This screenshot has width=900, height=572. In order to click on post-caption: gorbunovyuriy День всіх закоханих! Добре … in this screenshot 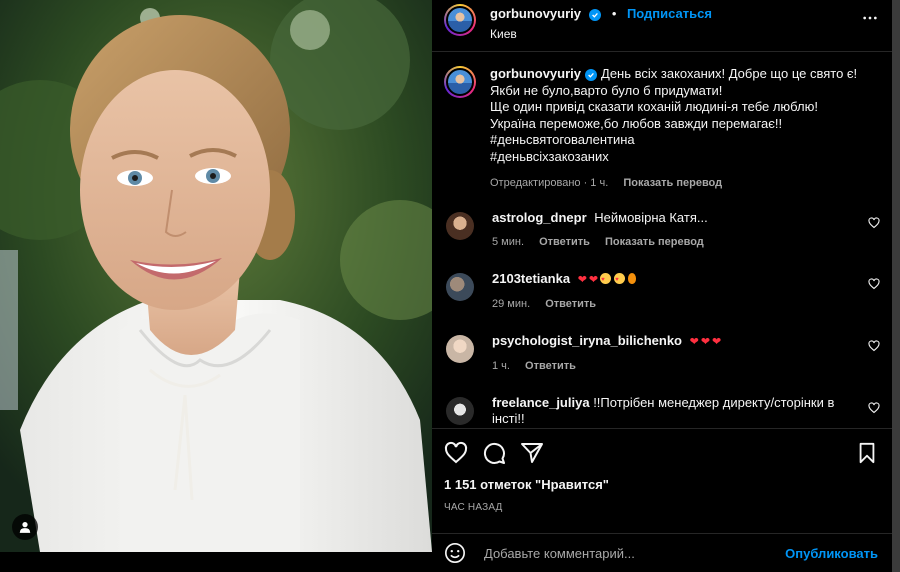, I will do `click(662, 129)`.